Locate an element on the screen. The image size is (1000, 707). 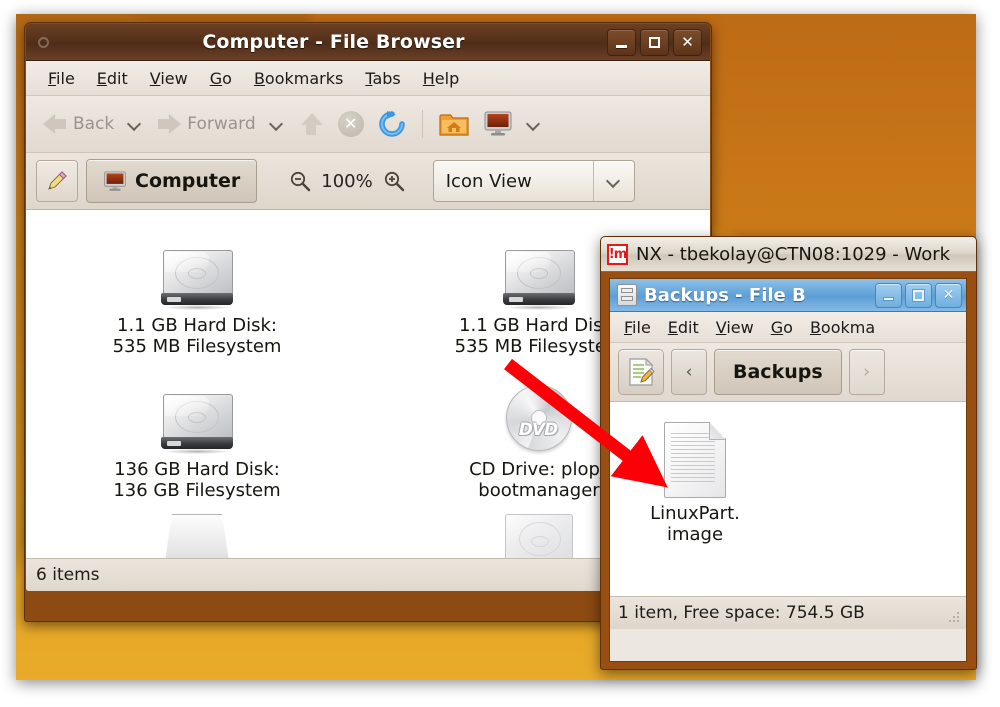
usb-drive-icon is located at coordinates (197, 536).